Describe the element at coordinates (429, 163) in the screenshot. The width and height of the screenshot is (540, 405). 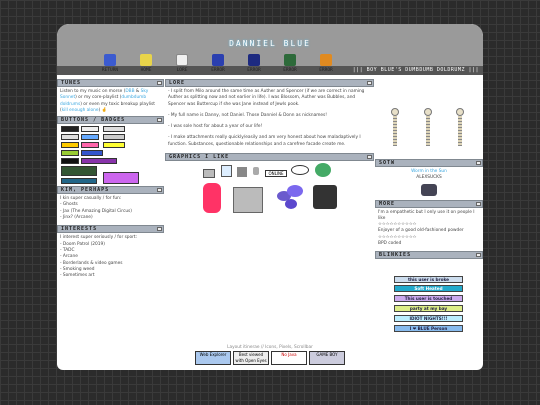
I see `sotw-heading: SOTW` at that location.